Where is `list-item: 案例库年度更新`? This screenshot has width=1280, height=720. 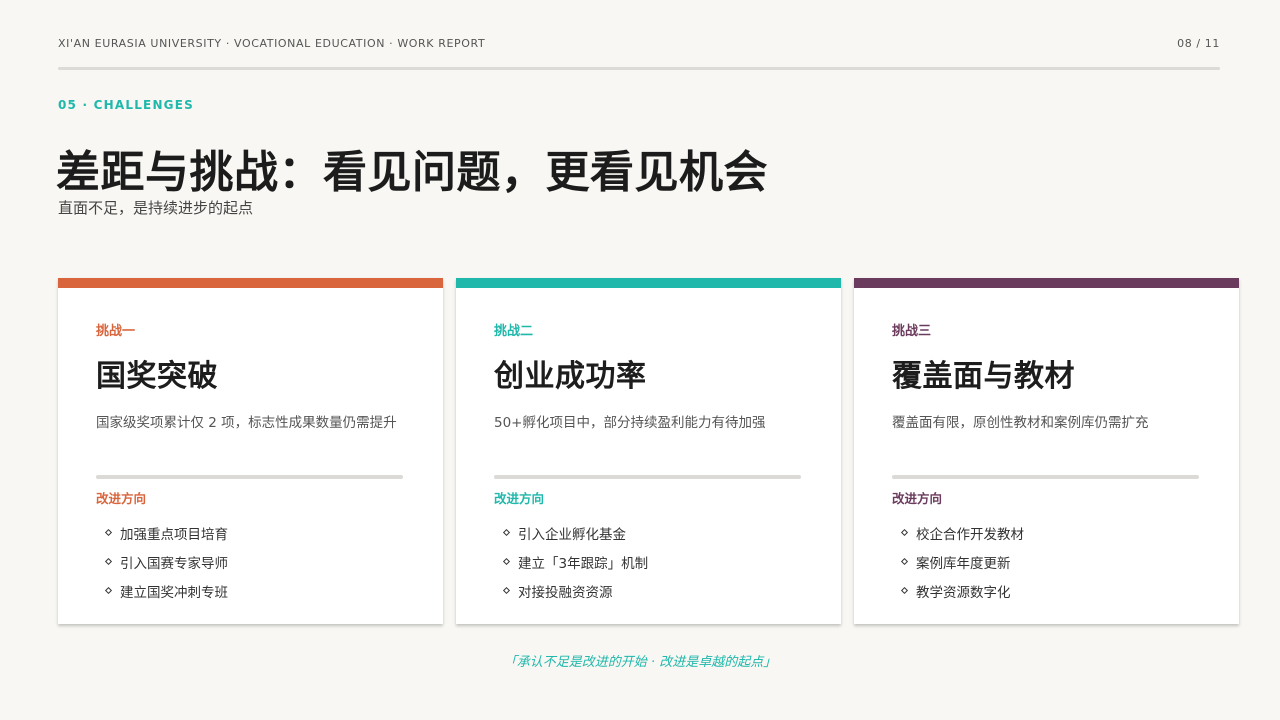 list-item: 案例库年度更新 is located at coordinates (962, 561).